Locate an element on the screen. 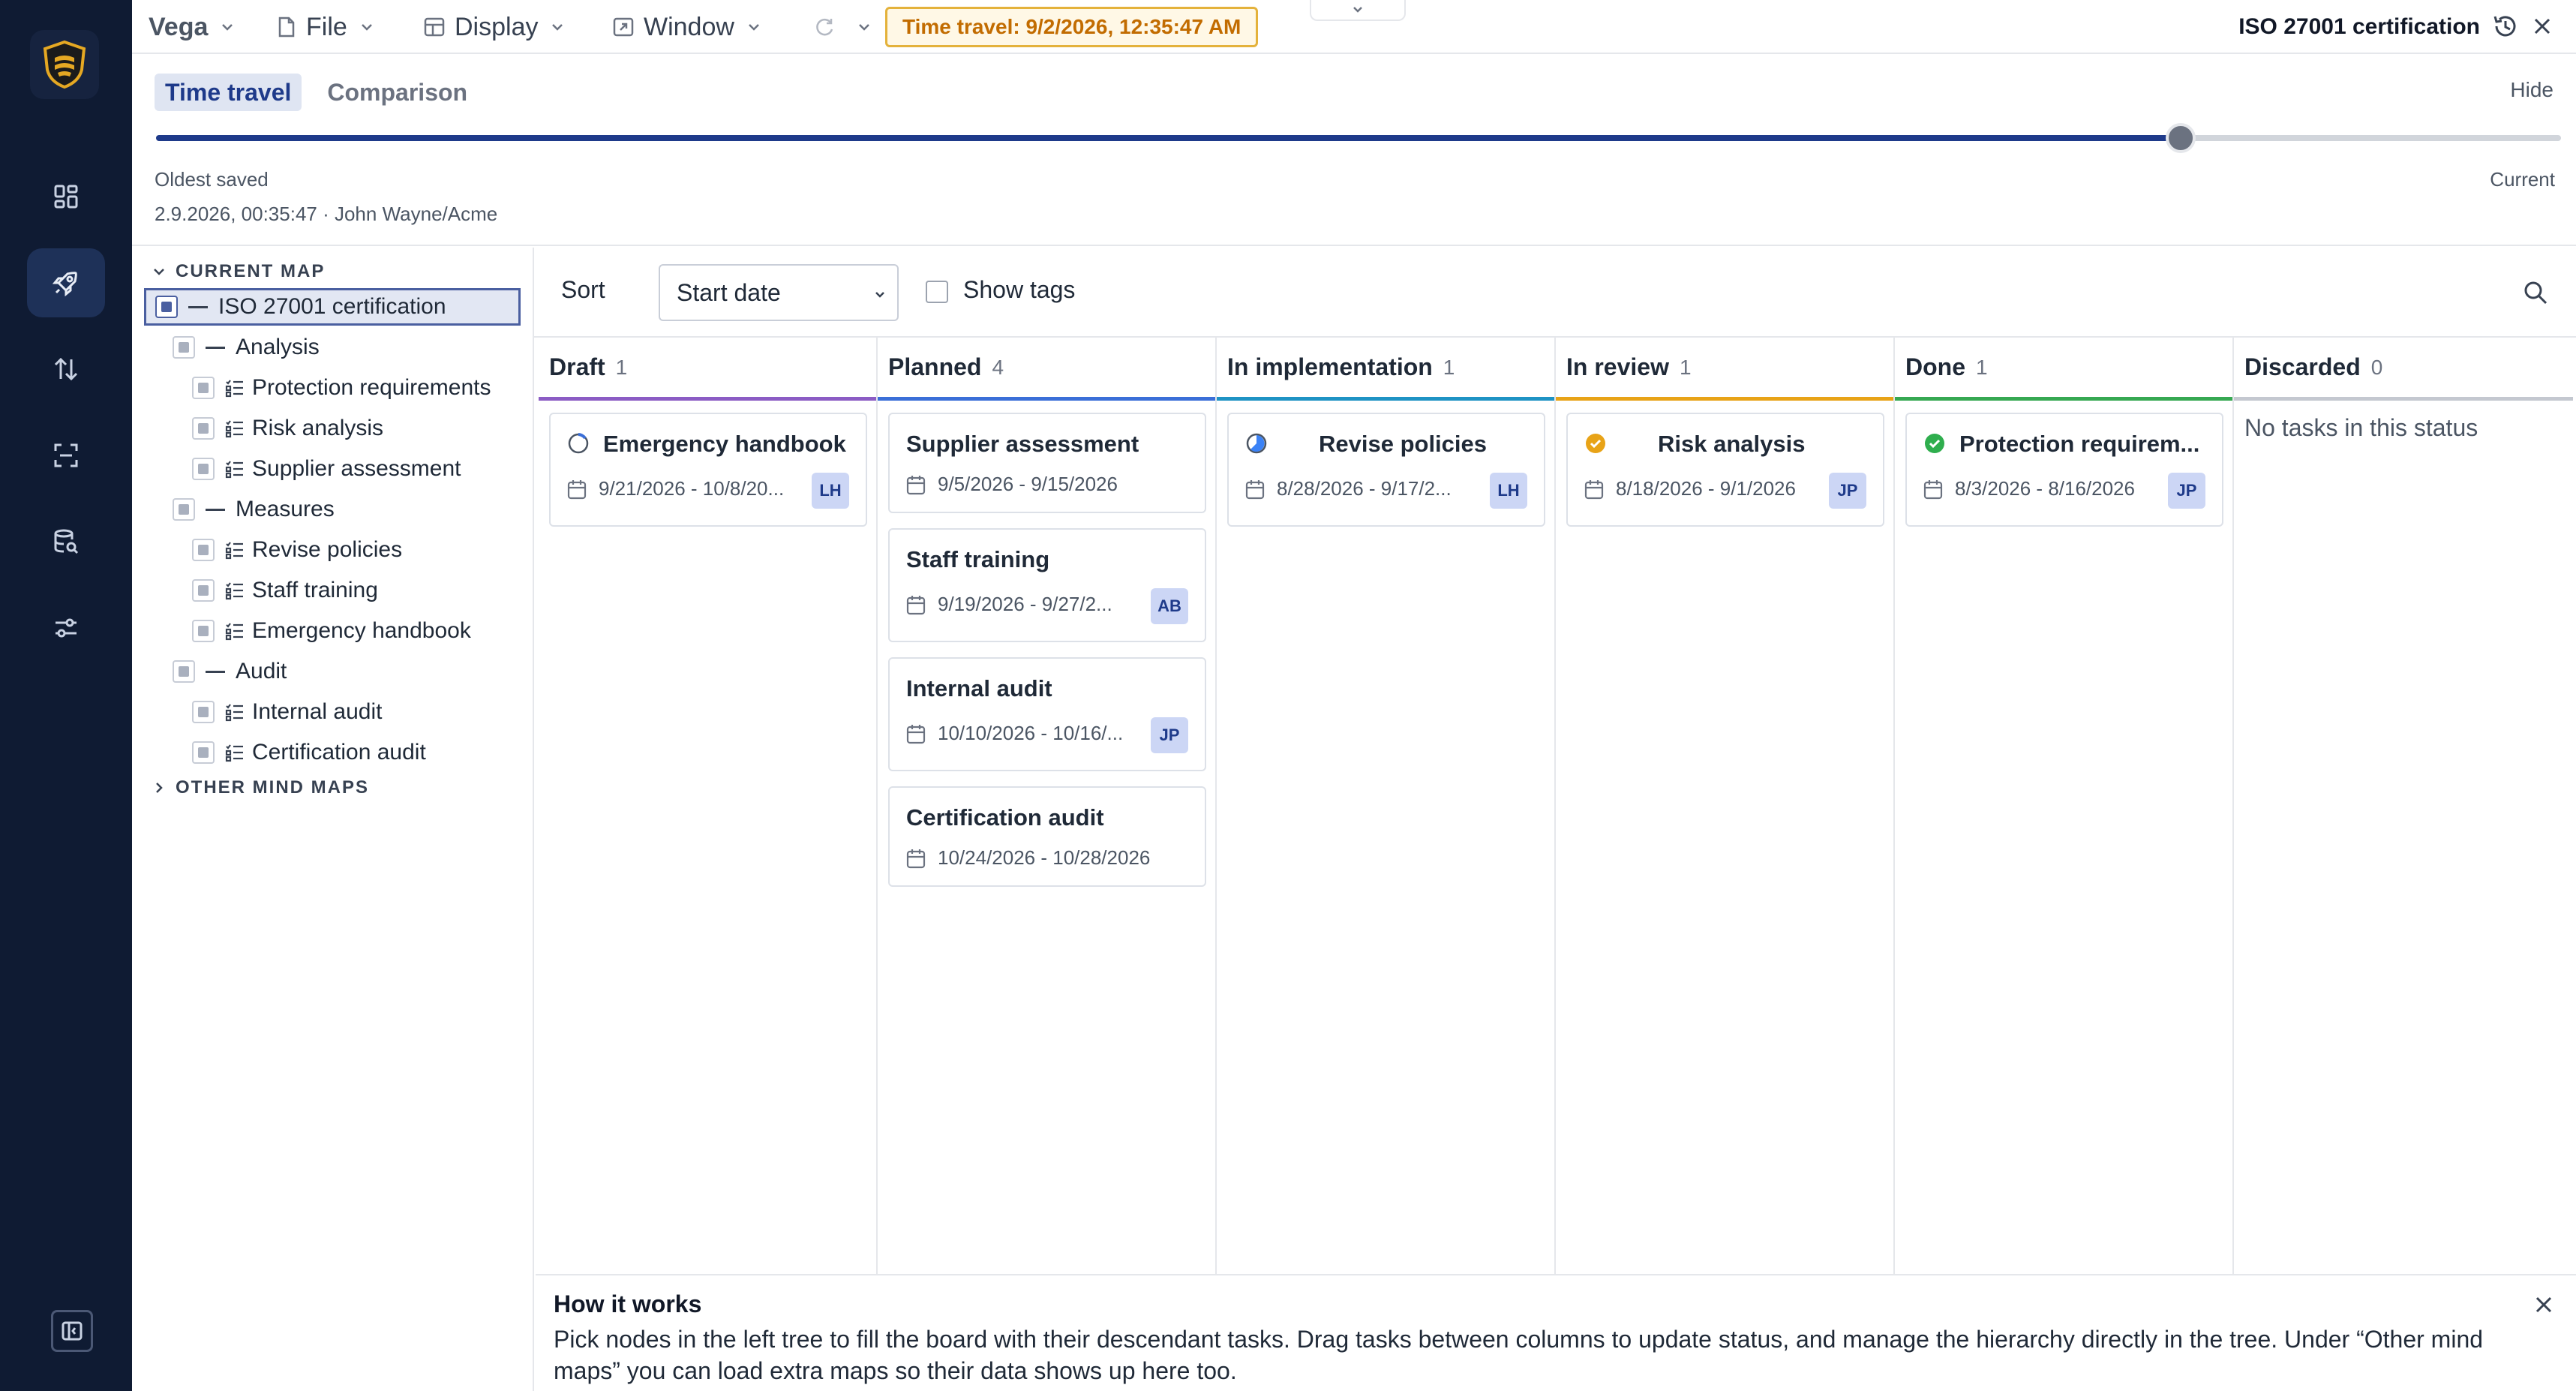 The width and height of the screenshot is (2576, 1391). shield-logo-icon is located at coordinates (64, 64).